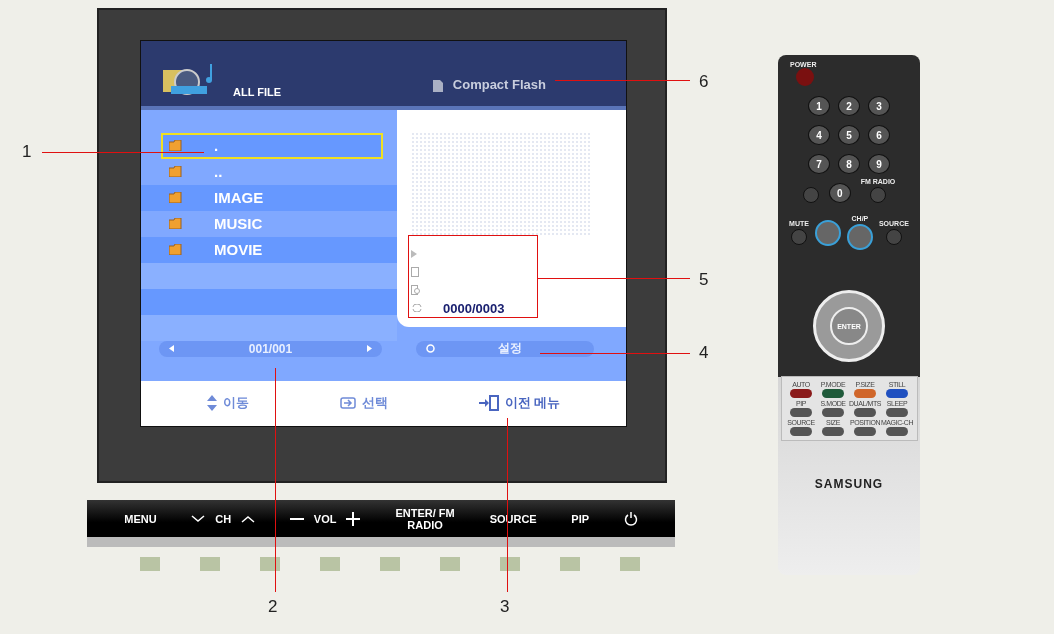 The image size is (1054, 634). I want to click on play-icon, so click(414, 254).